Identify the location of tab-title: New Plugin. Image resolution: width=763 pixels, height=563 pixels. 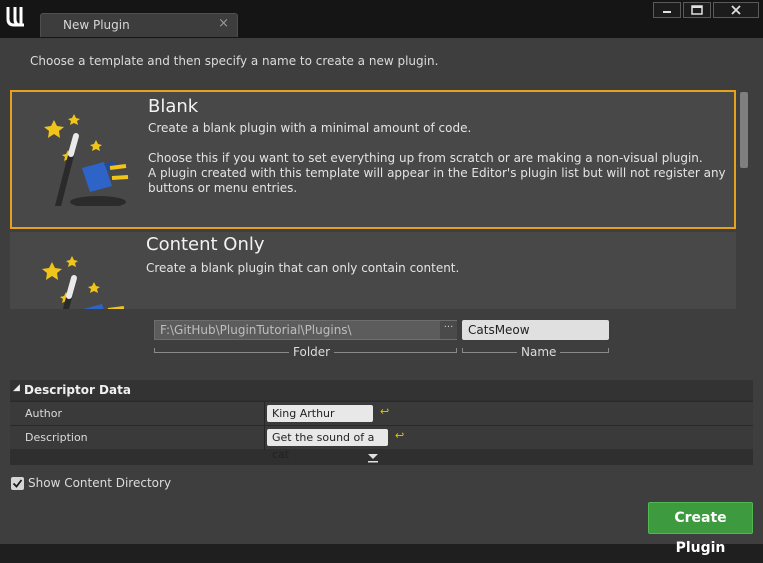
(96, 25).